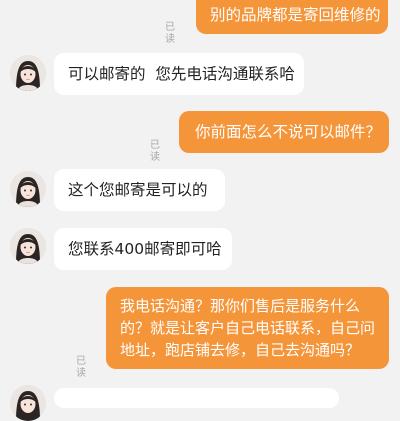 This screenshot has height=421, width=400. I want to click on message-text: 你前面怎么不说可以邮件？, so click(288, 132).